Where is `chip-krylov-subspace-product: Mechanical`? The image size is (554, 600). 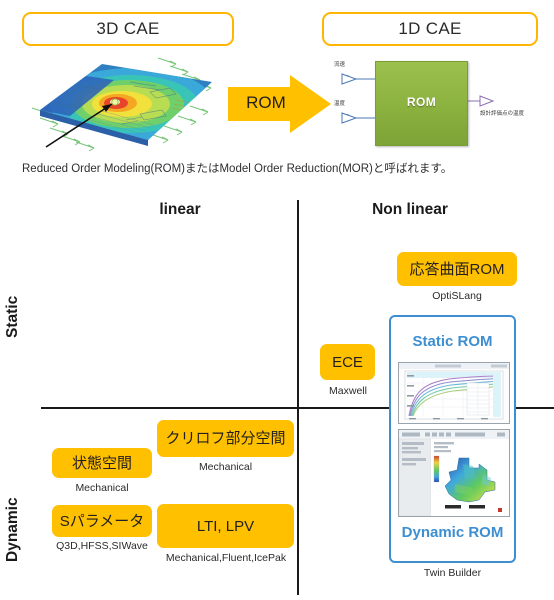 chip-krylov-subspace-product: Mechanical is located at coordinates (225, 467).